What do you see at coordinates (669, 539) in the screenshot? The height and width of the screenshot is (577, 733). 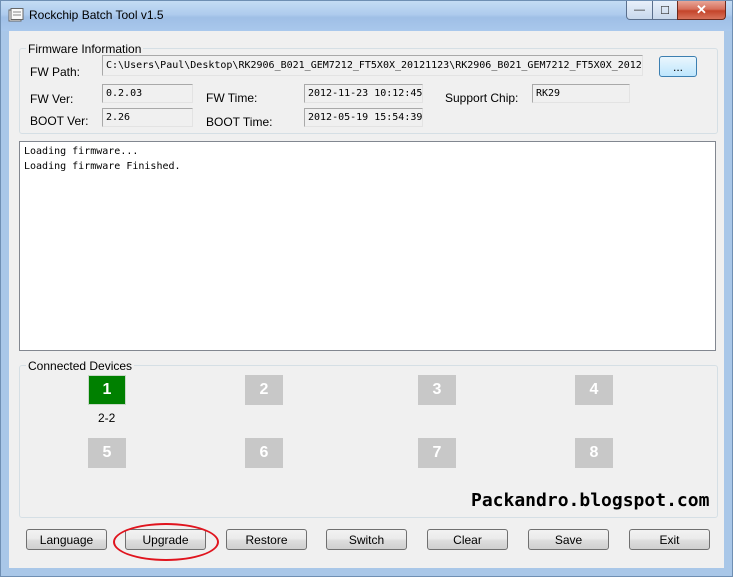 I see `exit-button: Exit` at bounding box center [669, 539].